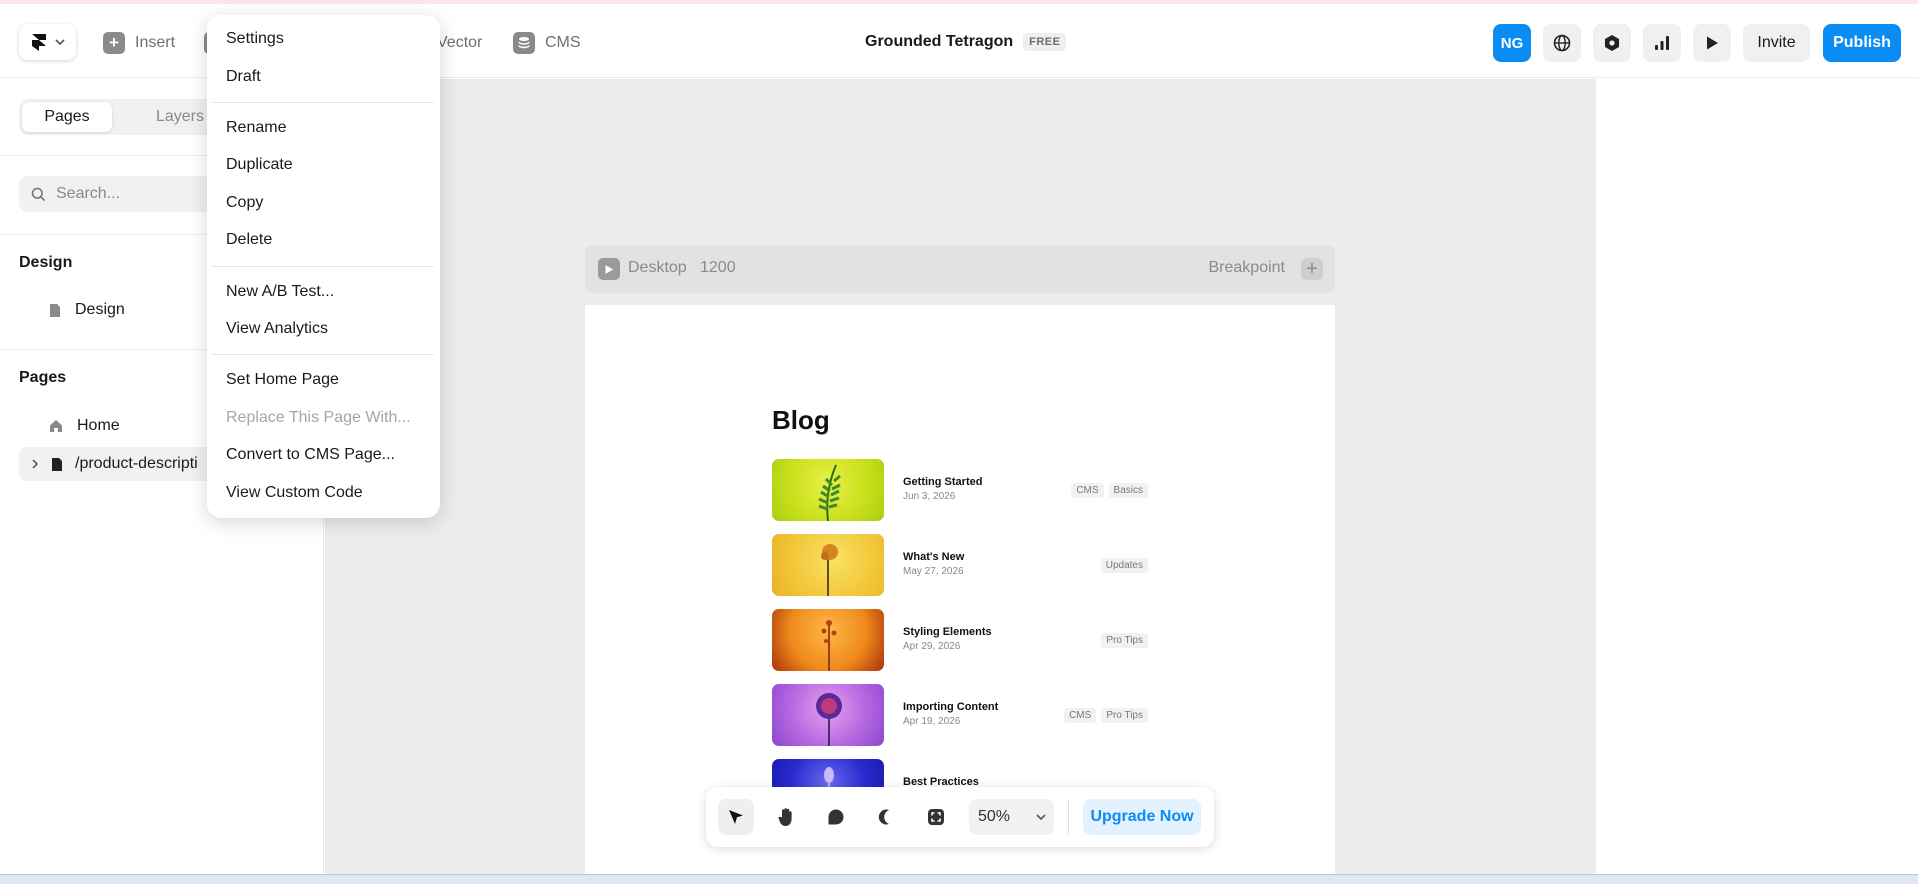 The image size is (1918, 884). Describe the element at coordinates (1128, 490) in the screenshot. I see `tag: Basics` at that location.